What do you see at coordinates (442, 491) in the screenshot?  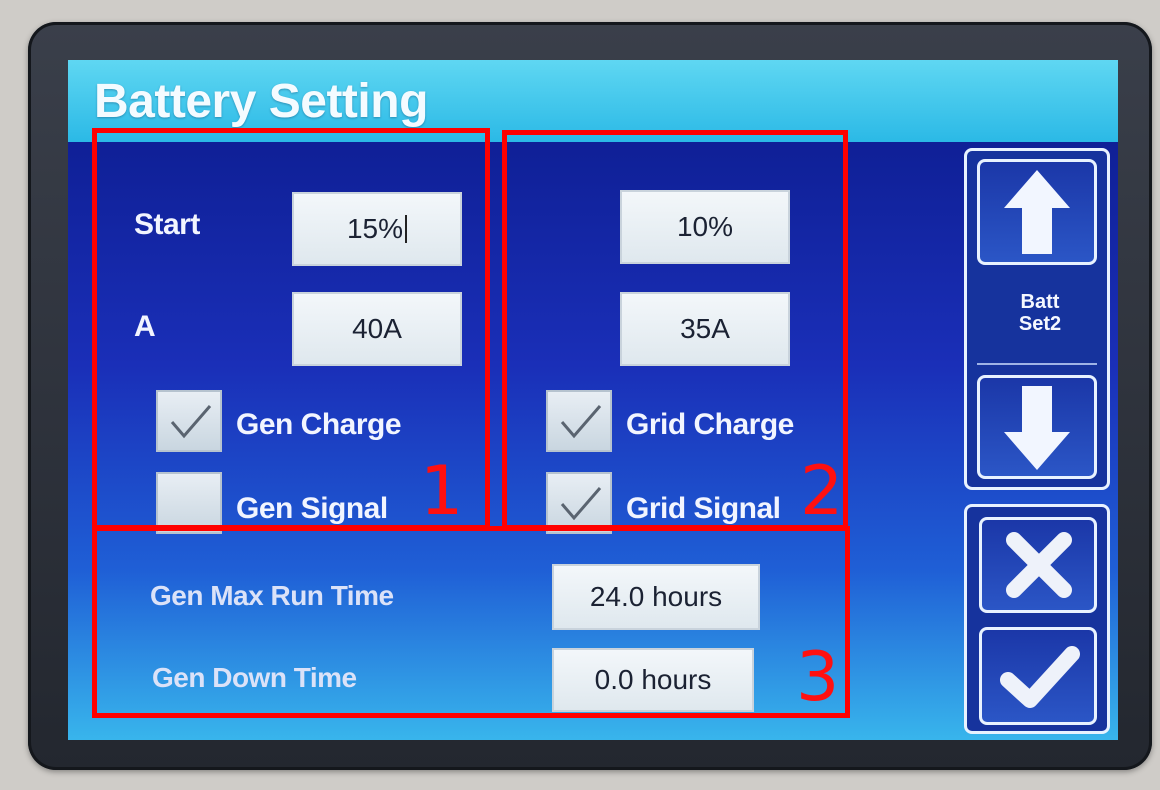 I see `annotation-label-1: 1` at bounding box center [442, 491].